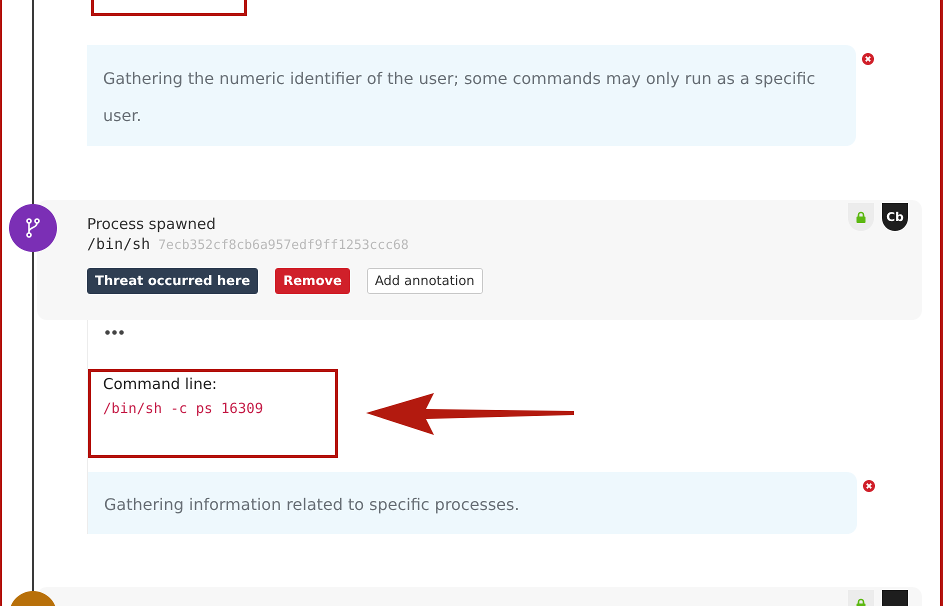  I want to click on remove-button: Remove, so click(312, 281).